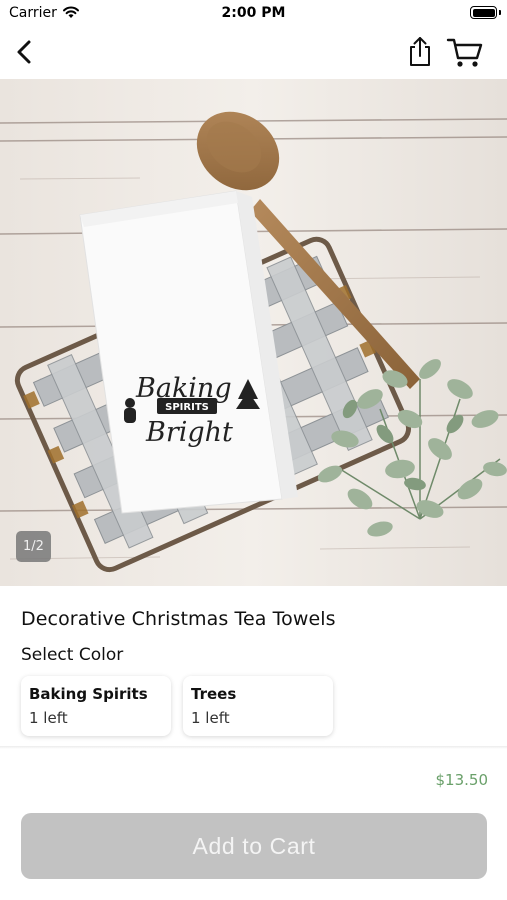 This screenshot has width=507, height=900. I want to click on battery-icon, so click(483, 12).